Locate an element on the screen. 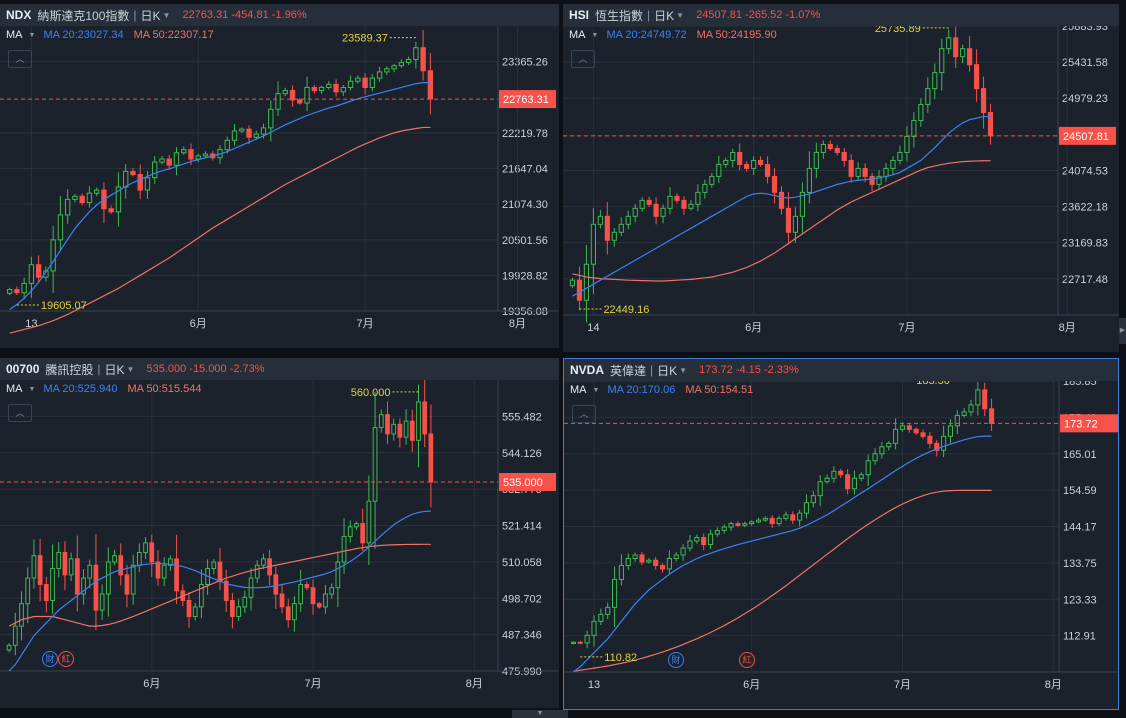  collapse-icon: ︿ is located at coordinates (20, 413).